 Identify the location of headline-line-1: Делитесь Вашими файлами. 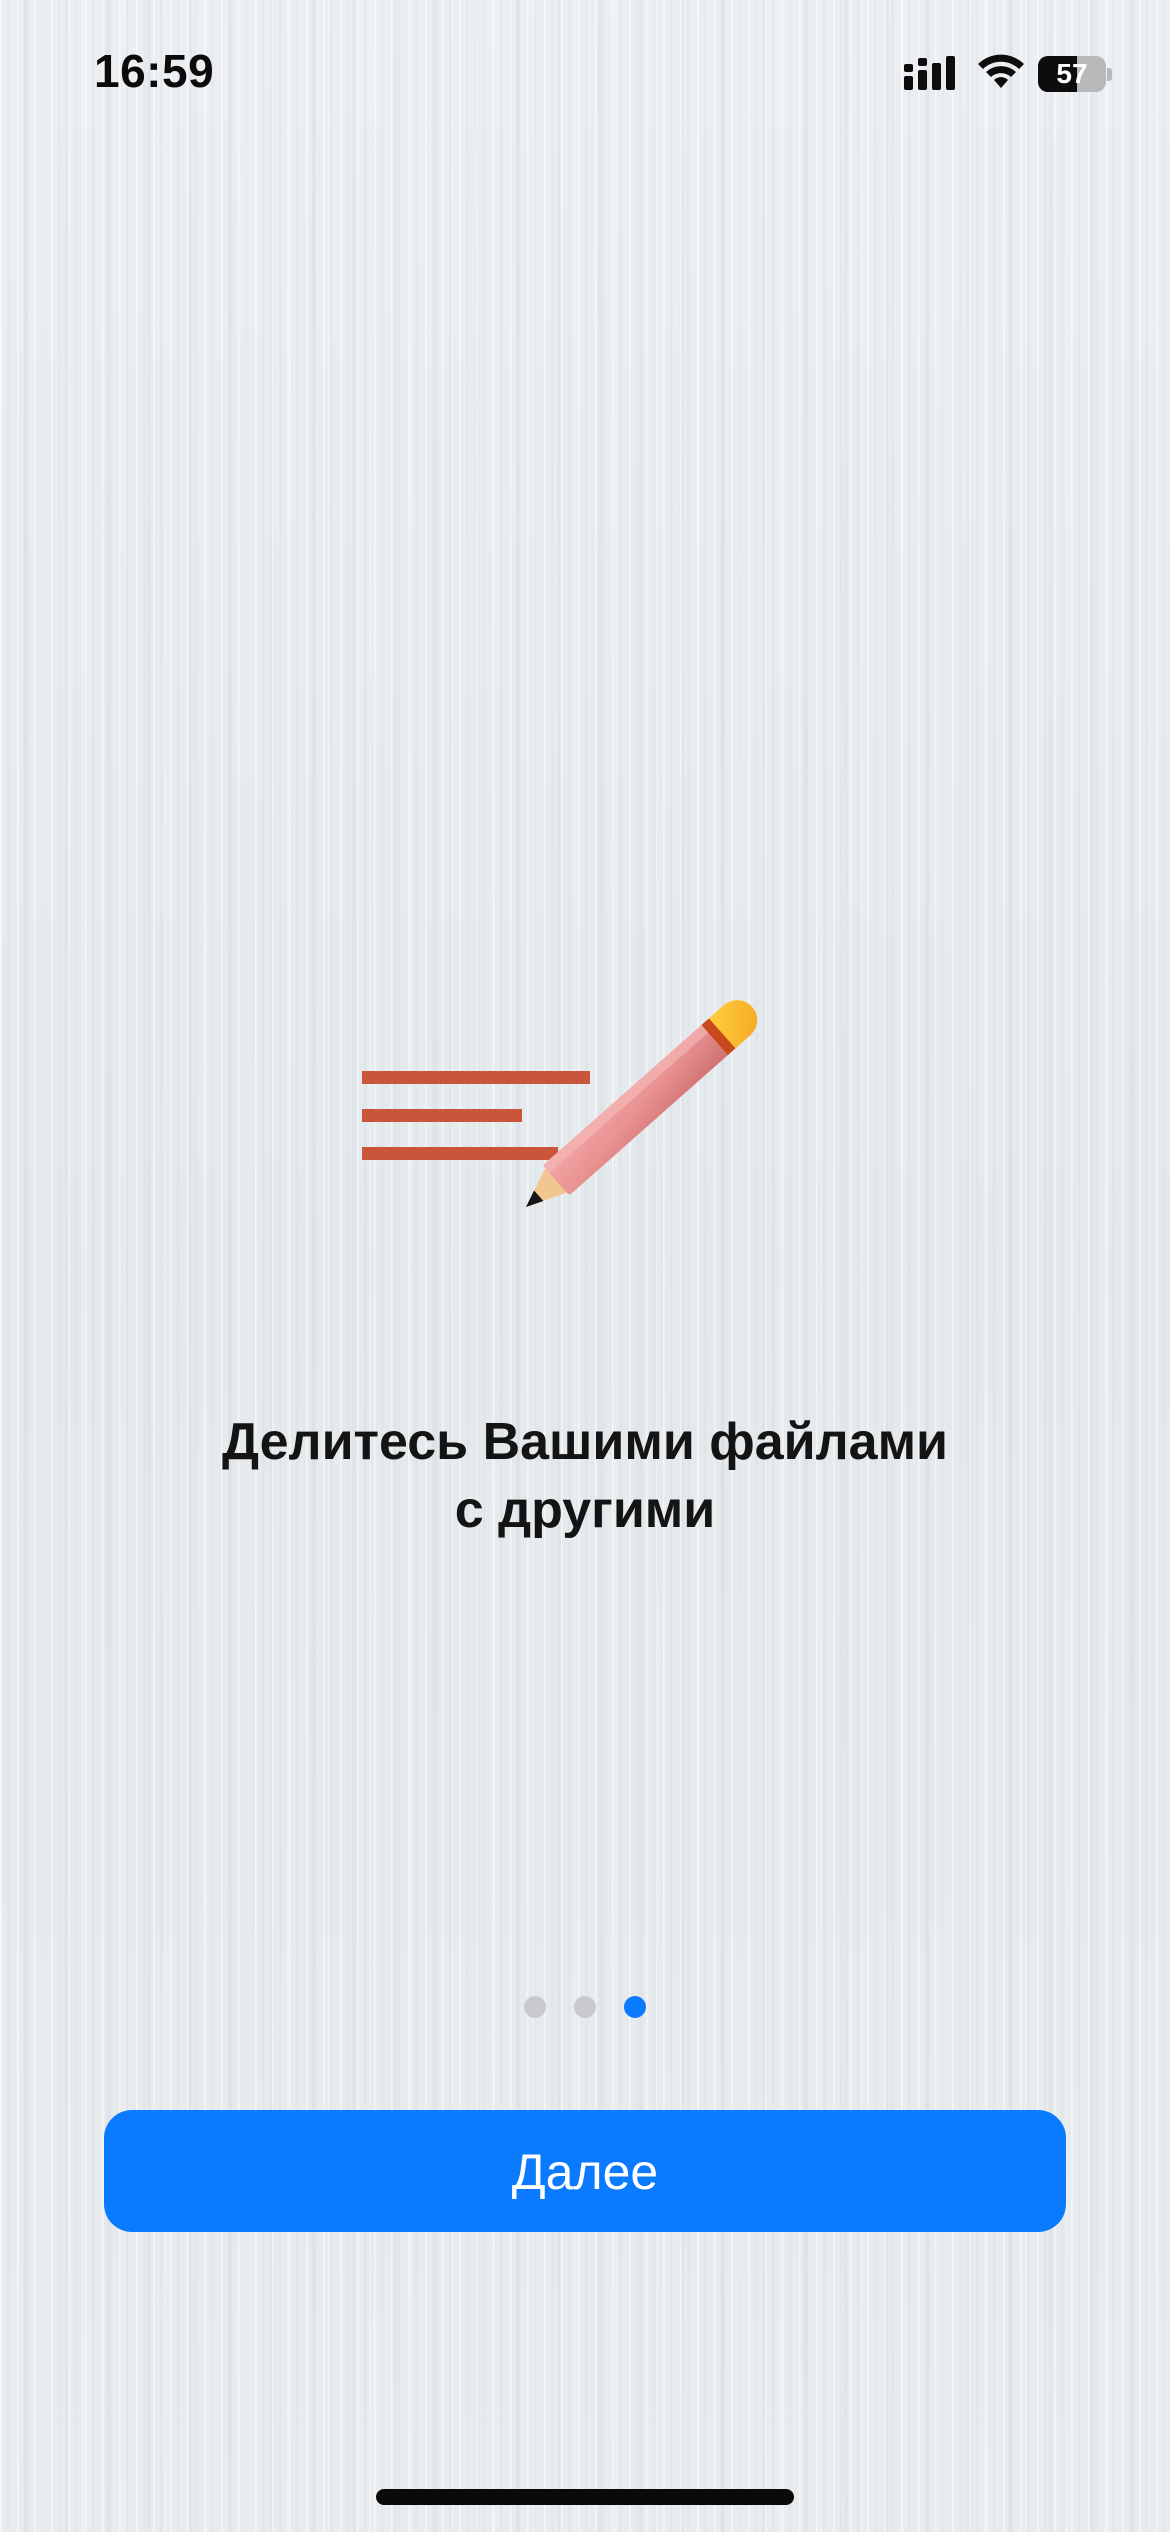
(585, 1442).